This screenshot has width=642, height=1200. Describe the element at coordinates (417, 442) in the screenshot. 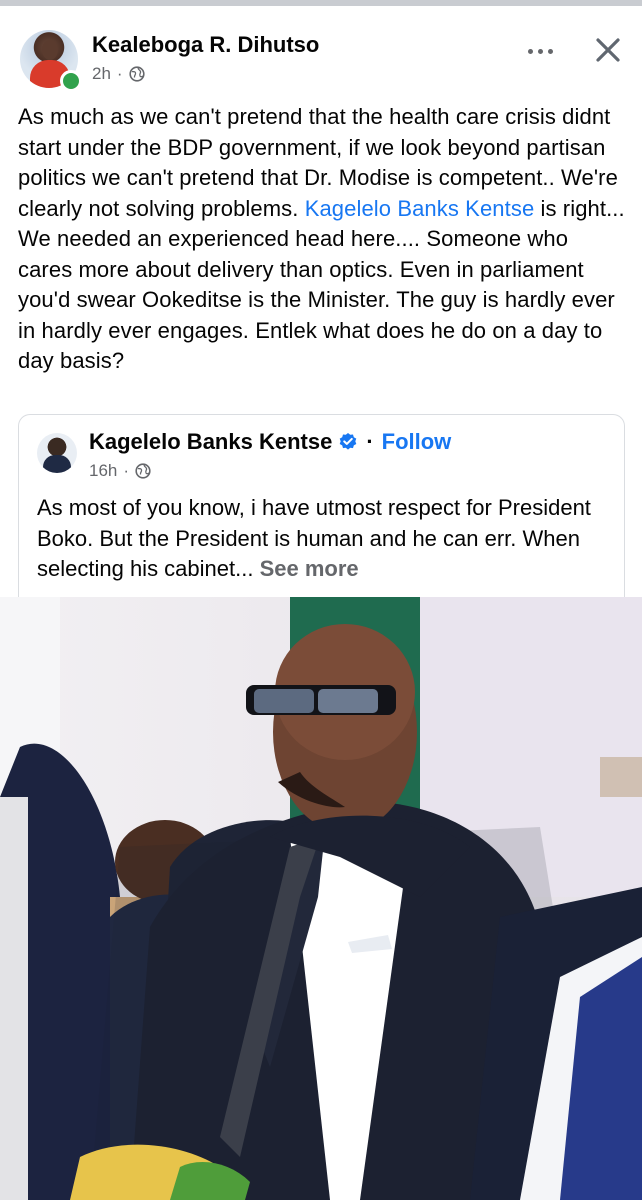

I see `follow-button: Follow` at that location.